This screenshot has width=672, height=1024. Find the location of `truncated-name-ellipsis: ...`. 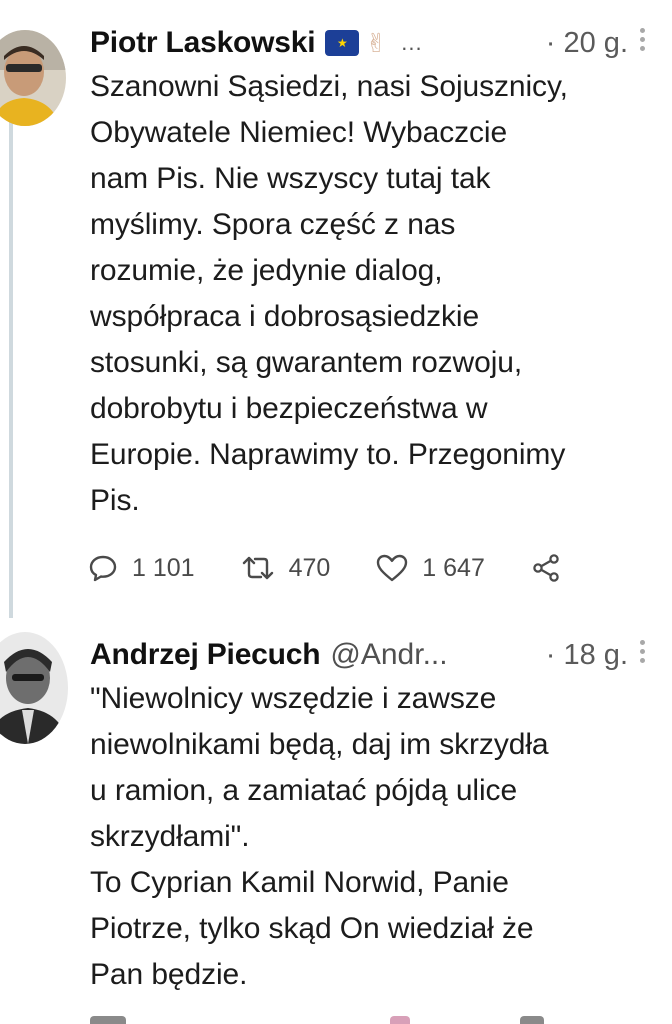

truncated-name-ellipsis: ... is located at coordinates (412, 42).